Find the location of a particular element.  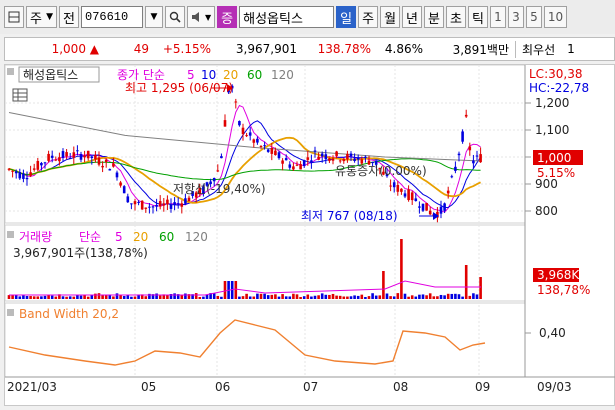

table-icon is located at coordinates (20, 95).